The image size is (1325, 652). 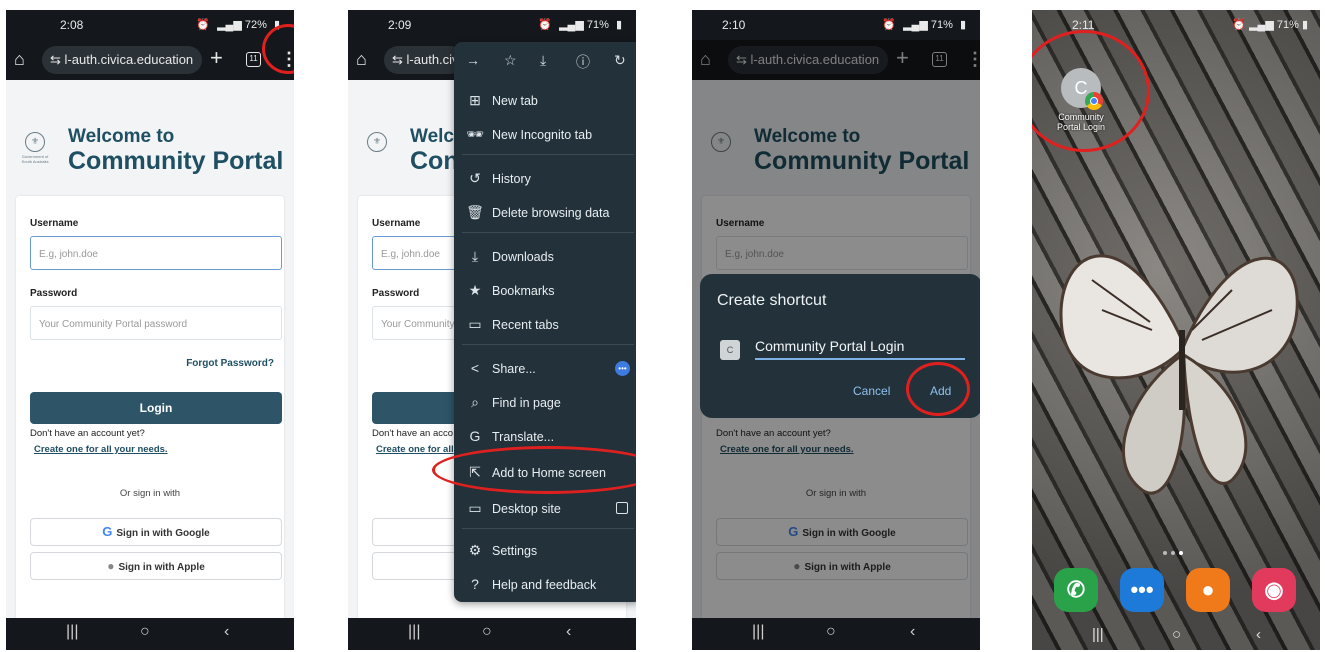 What do you see at coordinates (548, 232) in the screenshot?
I see `menu-divider` at bounding box center [548, 232].